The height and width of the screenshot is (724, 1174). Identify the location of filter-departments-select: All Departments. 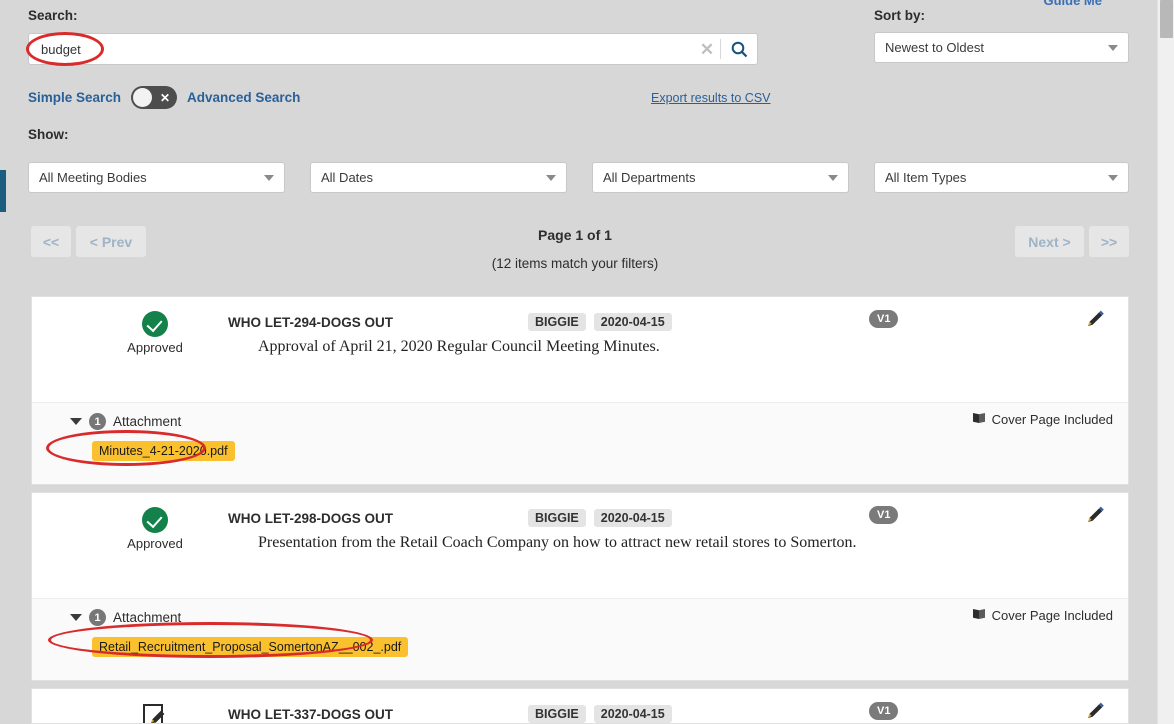
(720, 177).